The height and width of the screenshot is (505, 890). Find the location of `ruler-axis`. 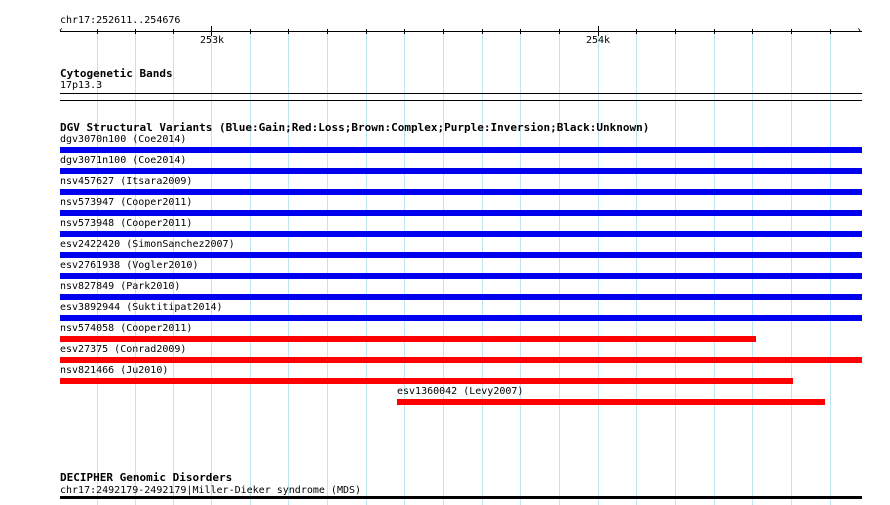

ruler-axis is located at coordinates (461, 31).